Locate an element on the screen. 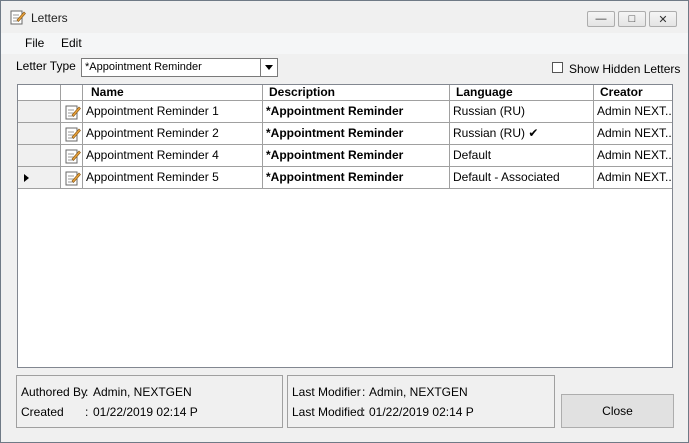 The height and width of the screenshot is (443, 689). column-header-name: Name is located at coordinates (173, 93).